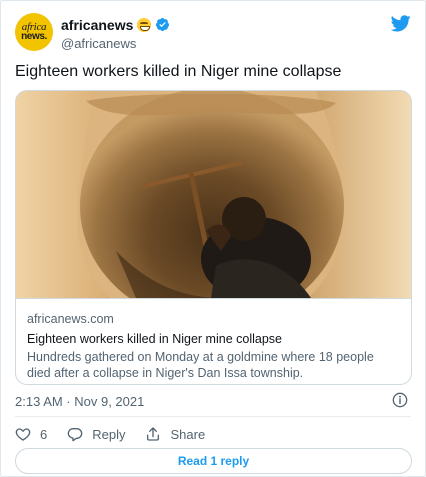  I want to click on share-icon, so click(153, 434).